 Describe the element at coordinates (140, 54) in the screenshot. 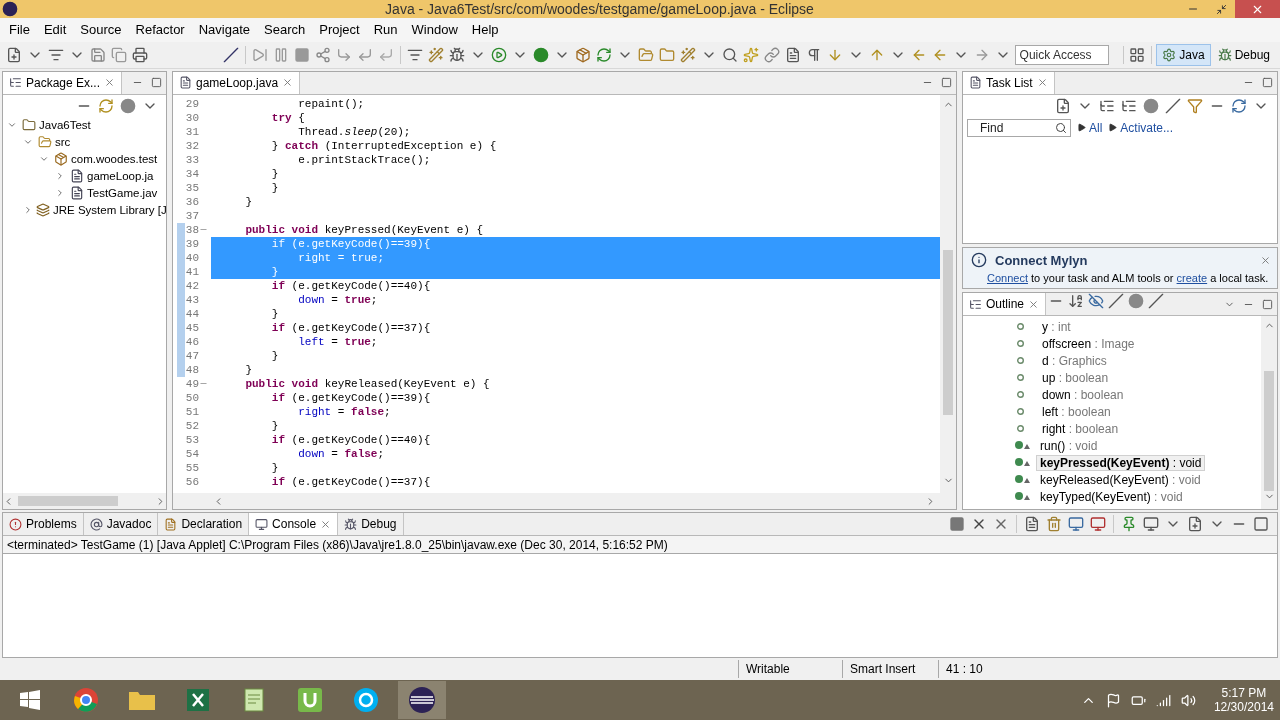

I see `print-icon` at that location.